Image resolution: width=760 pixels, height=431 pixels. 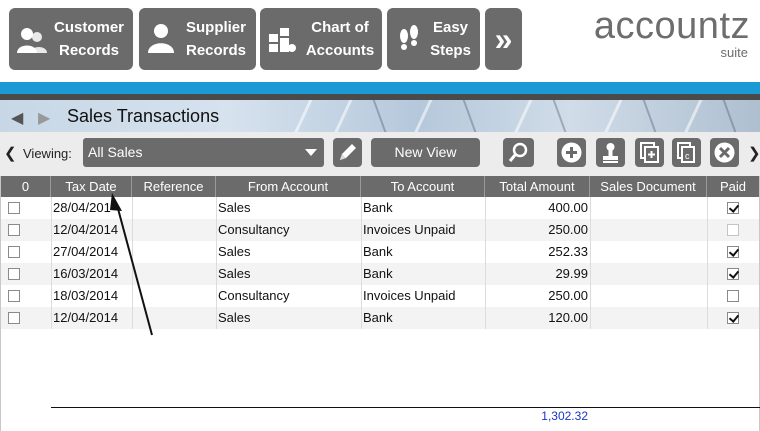 I want to click on view-select: All Sales, so click(x=203, y=152).